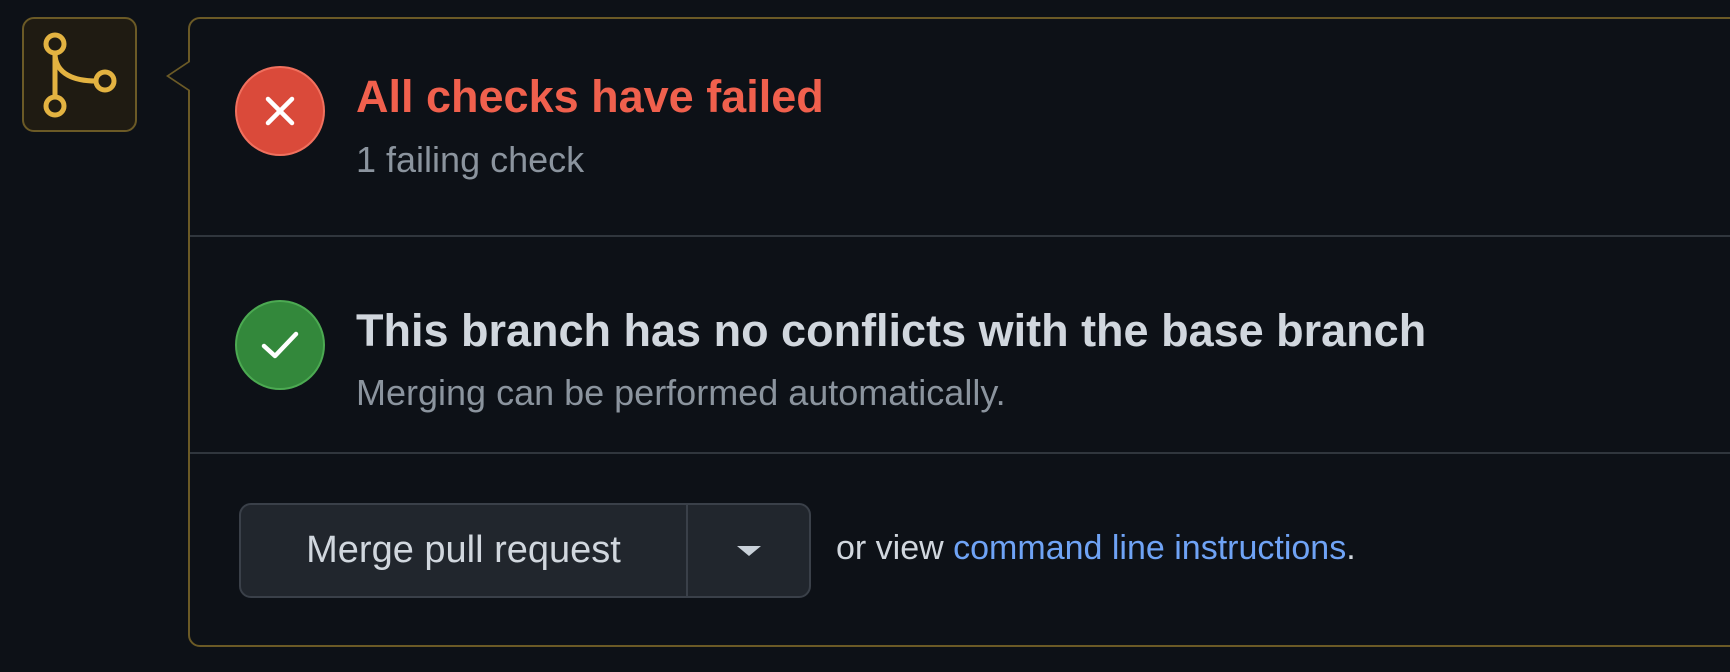 Image resolution: width=1730 pixels, height=672 pixels. I want to click on merge-pull-request-button: Merge pull request, so click(464, 550).